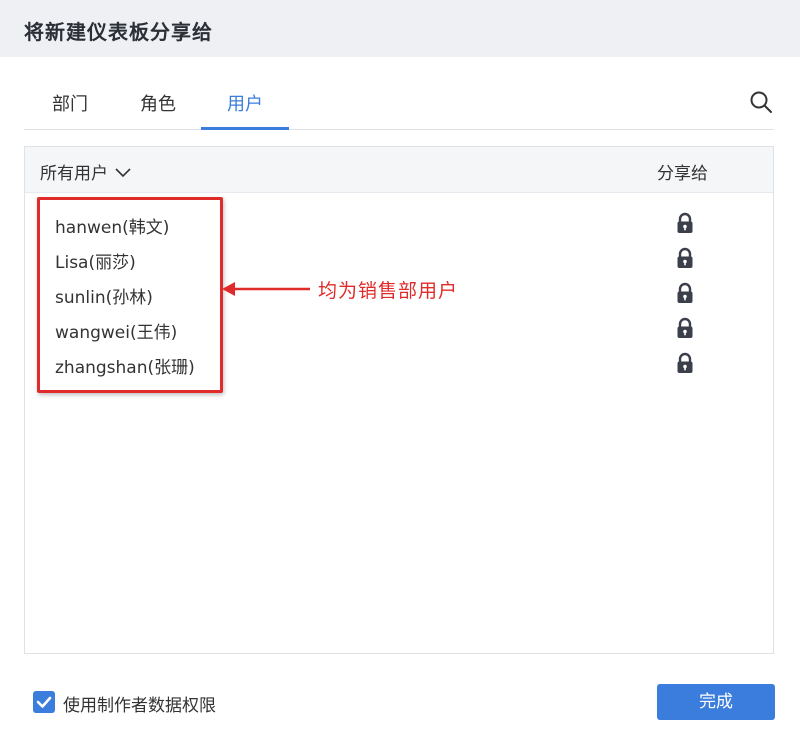  I want to click on active-tab-indicator, so click(245, 128).